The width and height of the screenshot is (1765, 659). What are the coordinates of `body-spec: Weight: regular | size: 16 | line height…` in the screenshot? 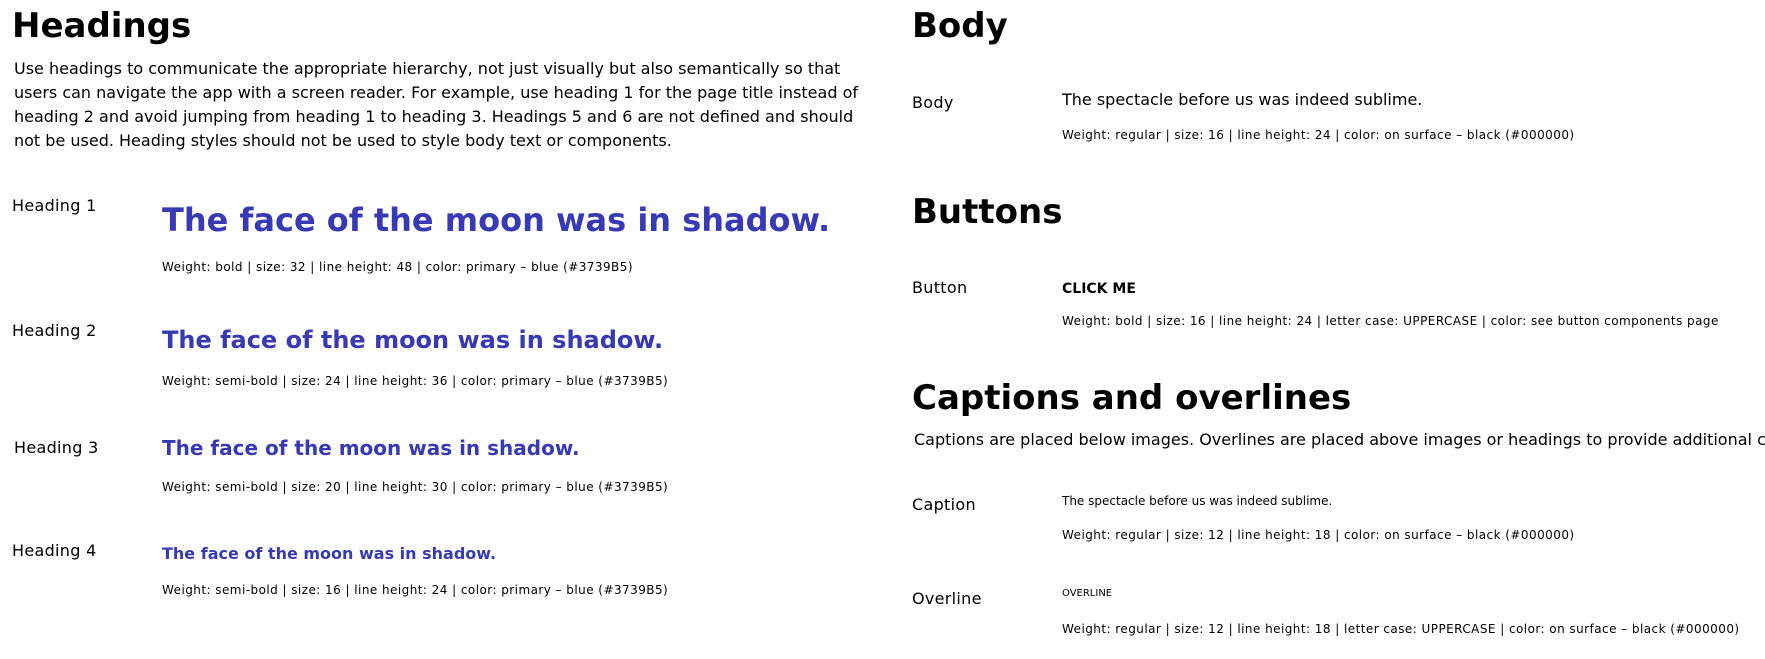 It's located at (1318, 135).